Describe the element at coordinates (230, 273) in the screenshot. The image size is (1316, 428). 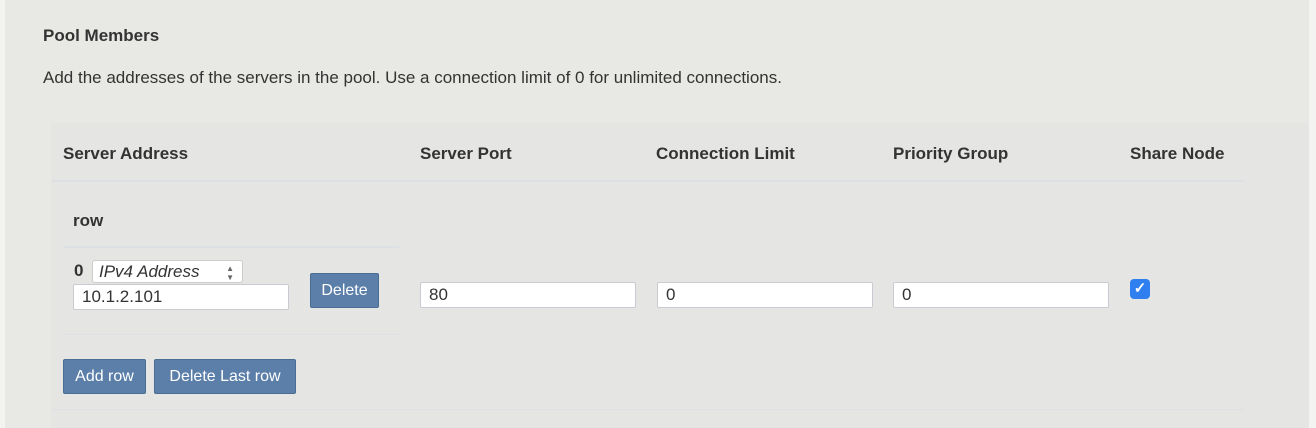
I see `updown-chevron-icon: ▲ ▼` at that location.